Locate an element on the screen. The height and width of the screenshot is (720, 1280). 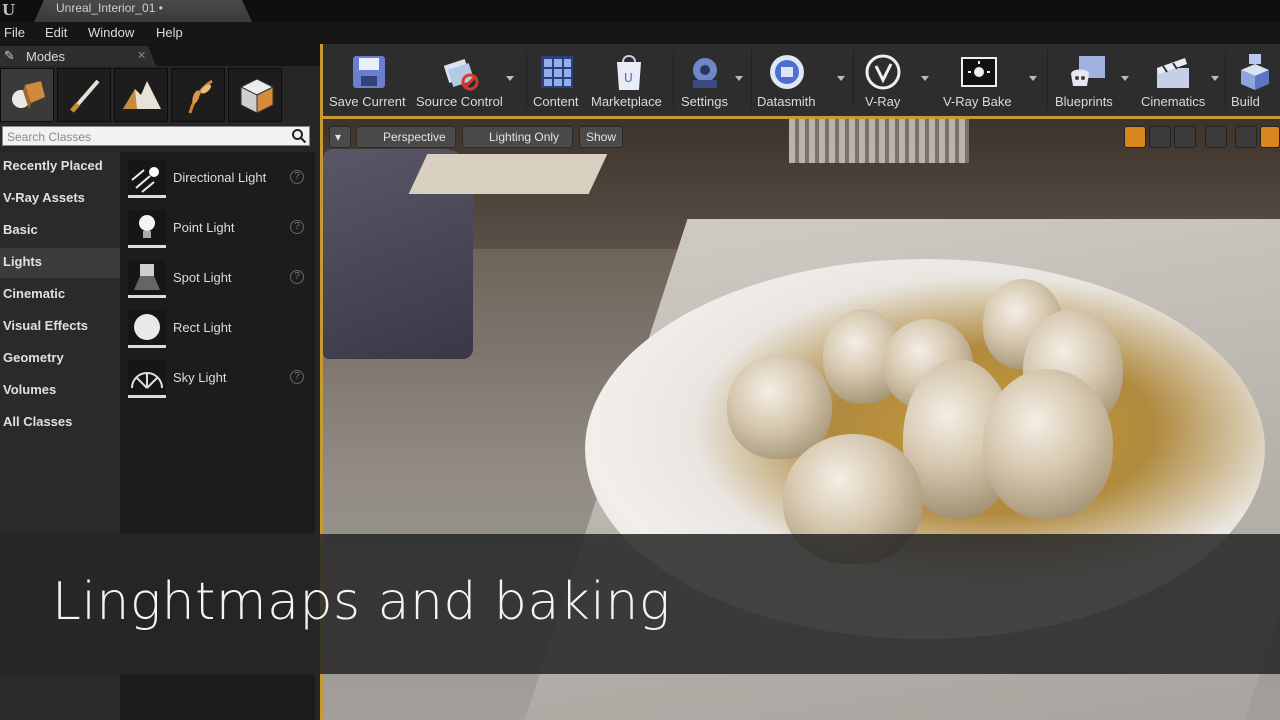
modes-tab: ✎ Modes ✕ is located at coordinates (78, 56).